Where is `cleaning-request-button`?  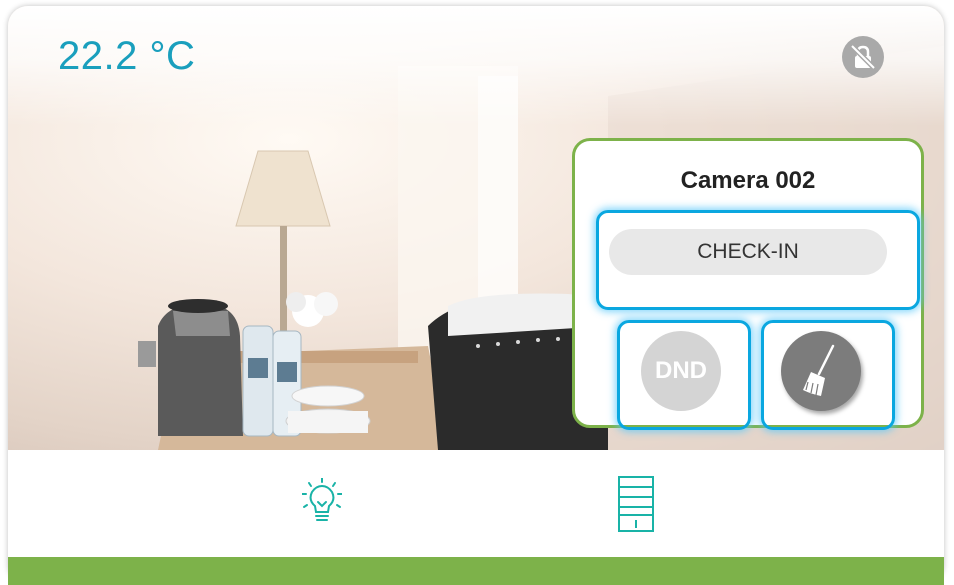 cleaning-request-button is located at coordinates (821, 371).